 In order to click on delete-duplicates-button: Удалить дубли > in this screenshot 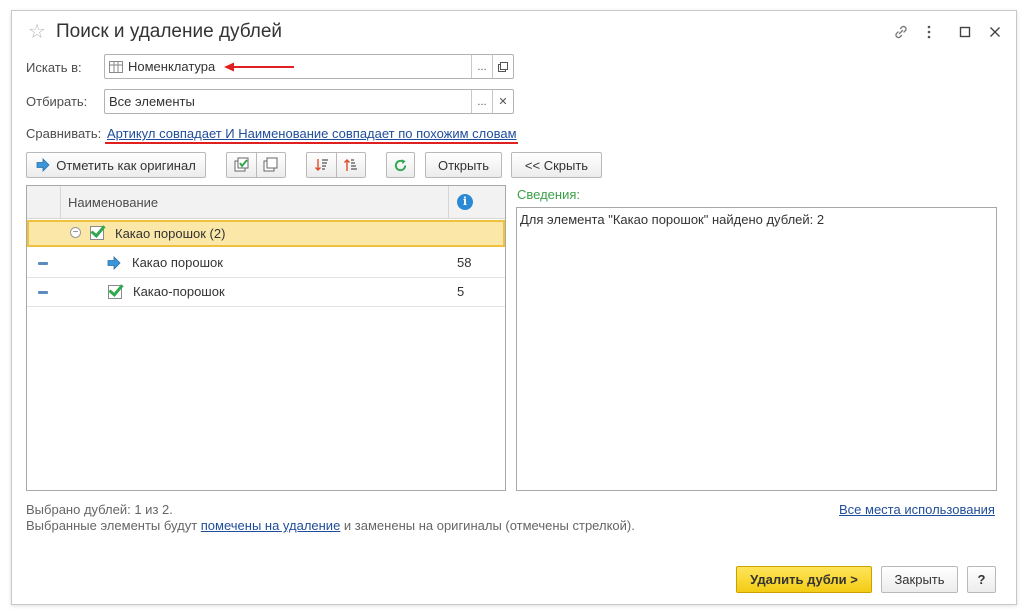, I will do `click(804, 579)`.